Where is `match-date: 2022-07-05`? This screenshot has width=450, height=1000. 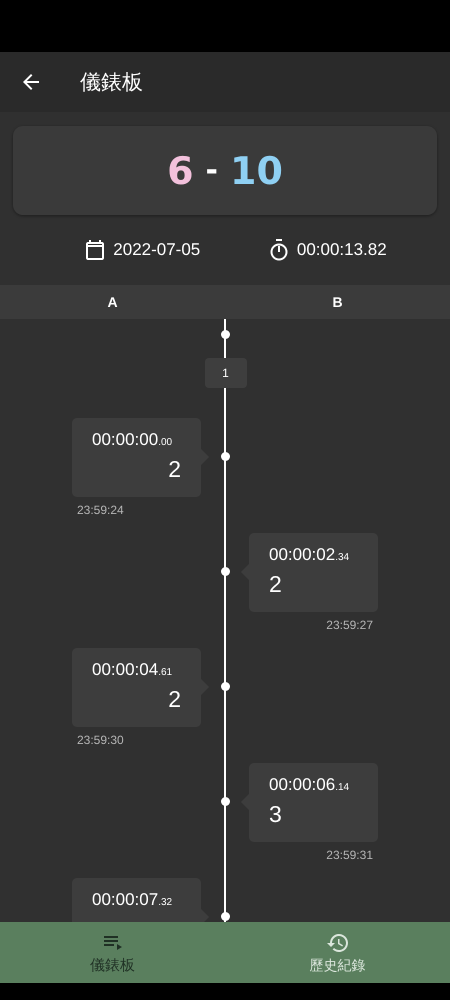
match-date: 2022-07-05 is located at coordinates (156, 250).